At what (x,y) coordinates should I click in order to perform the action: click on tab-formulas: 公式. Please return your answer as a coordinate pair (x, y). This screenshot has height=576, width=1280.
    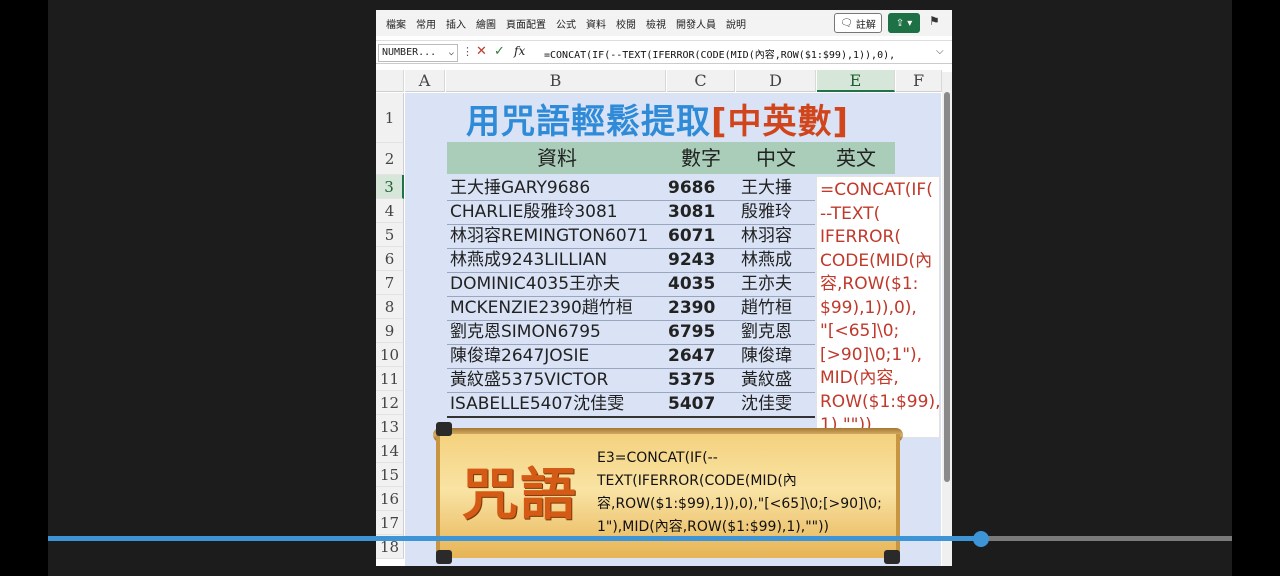
    Looking at the image, I should click on (566, 23).